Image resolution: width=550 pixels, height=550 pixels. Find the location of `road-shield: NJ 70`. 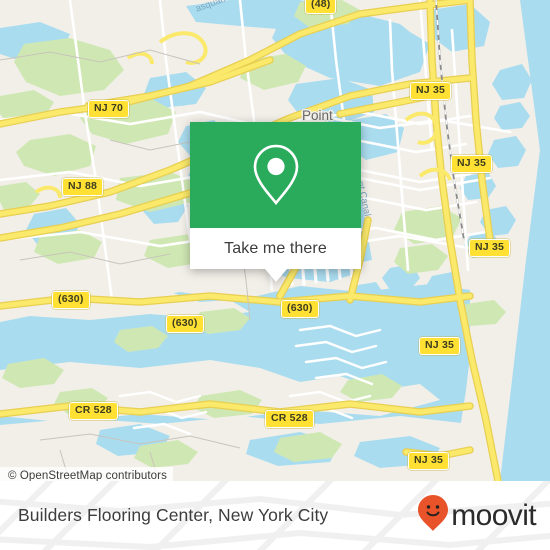

road-shield: NJ 70 is located at coordinates (109, 109).